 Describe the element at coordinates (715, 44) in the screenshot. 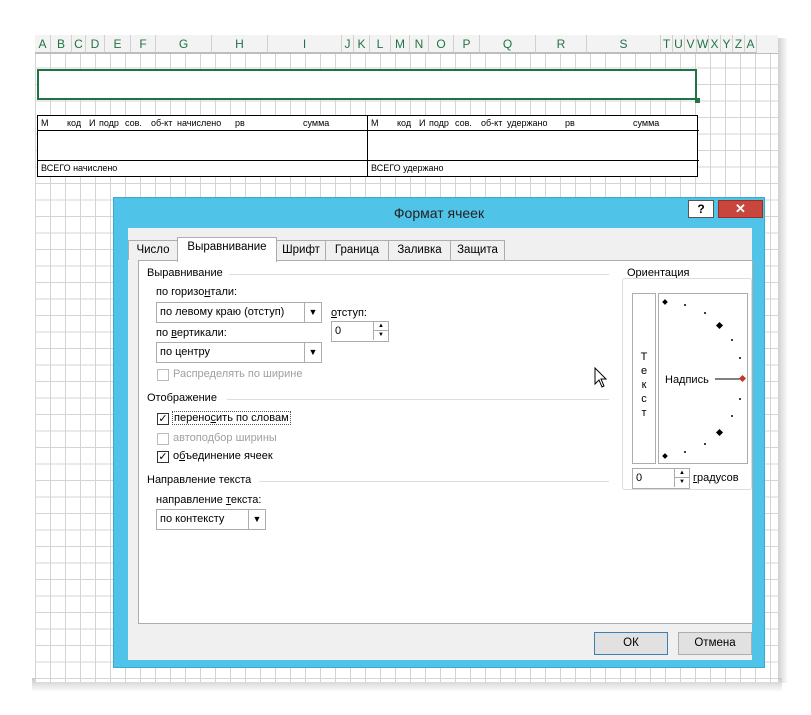

I see `column-header-x: X` at that location.